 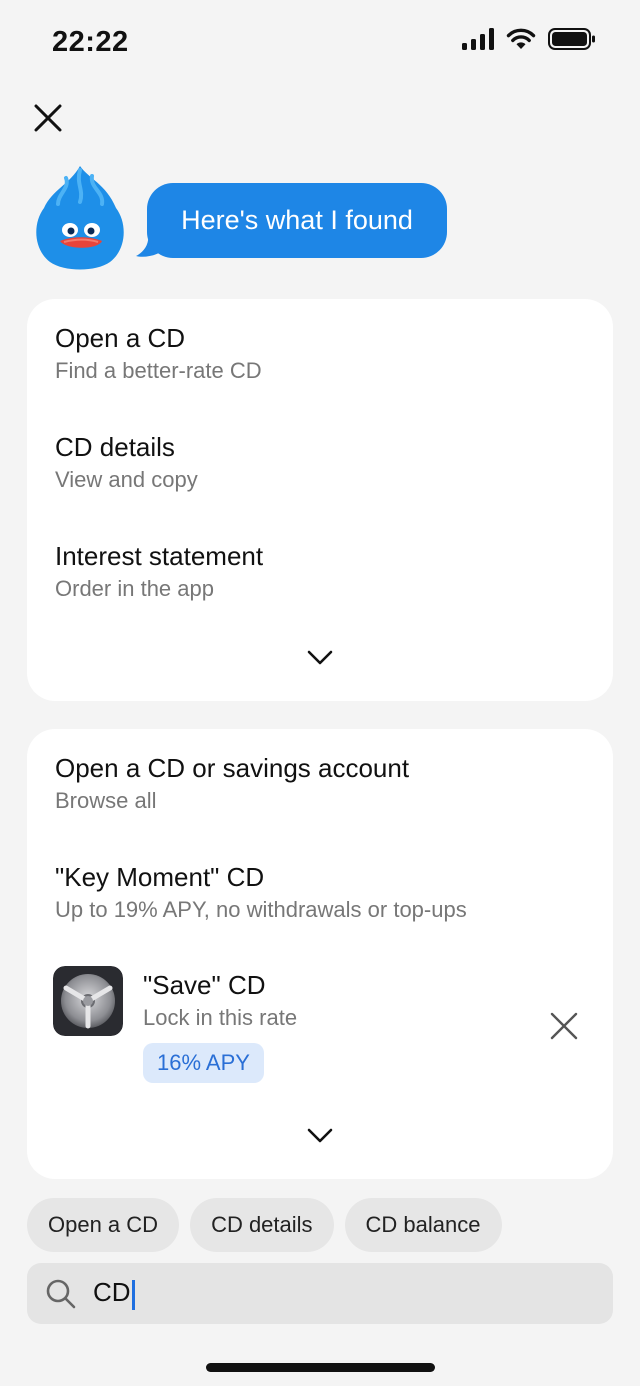 I want to click on search-value: CD, so click(x=114, y=1293).